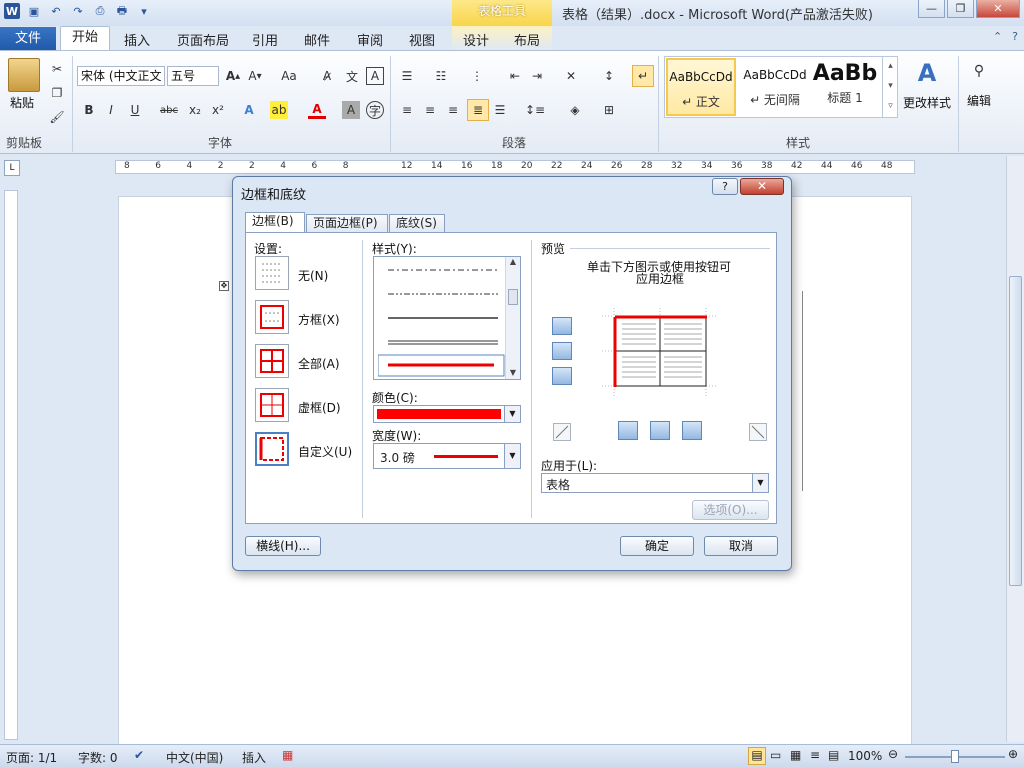 The height and width of the screenshot is (768, 1024). Describe the element at coordinates (562, 351) in the screenshot. I see `inside-horizontal-border-button` at that location.